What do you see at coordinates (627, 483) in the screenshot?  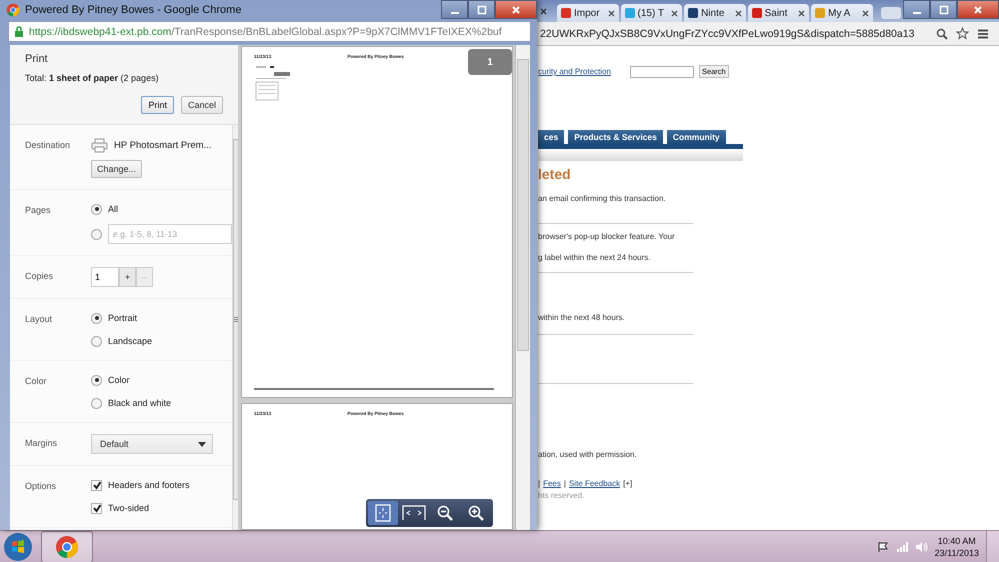 I see `expand-link: [+]` at bounding box center [627, 483].